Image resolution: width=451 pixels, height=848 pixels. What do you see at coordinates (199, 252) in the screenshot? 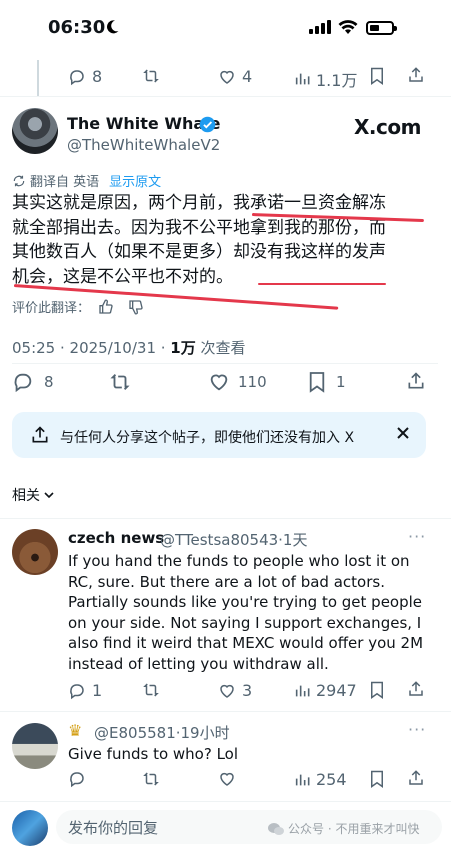
I see `tweet-text-line: 其他数百人（如果不是更多）却没有我这样的发声` at bounding box center [199, 252].